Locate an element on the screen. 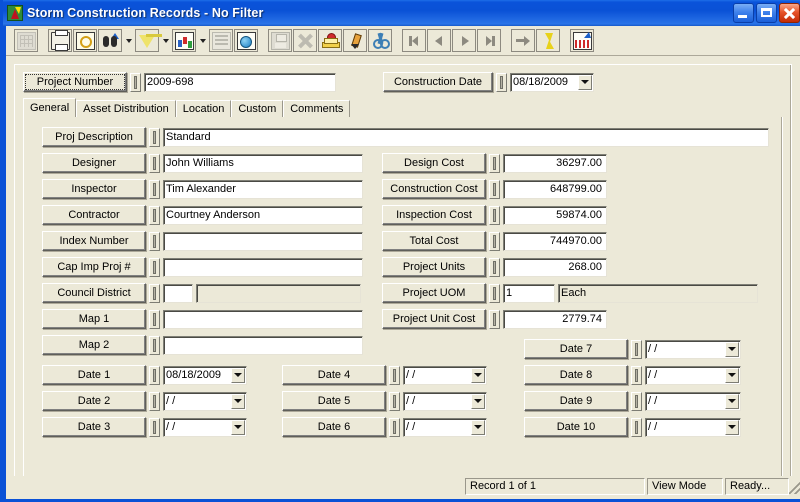 The image size is (800, 502). project-uom-label: Project UOM is located at coordinates (434, 293).